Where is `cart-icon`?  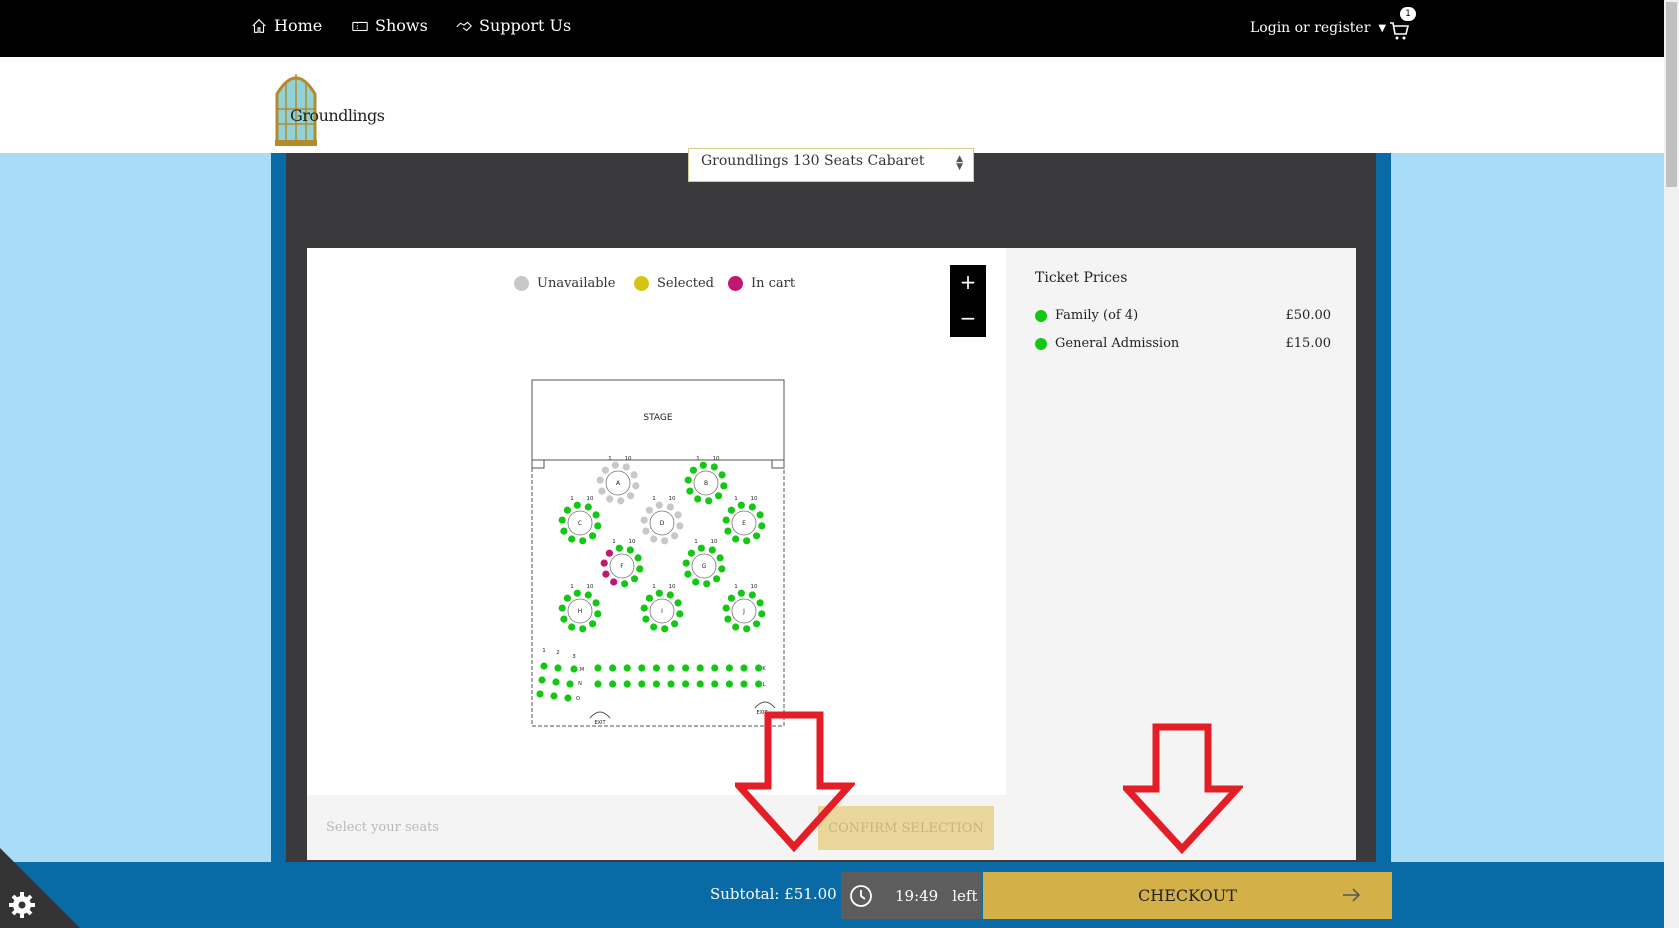 cart-icon is located at coordinates (1400, 30).